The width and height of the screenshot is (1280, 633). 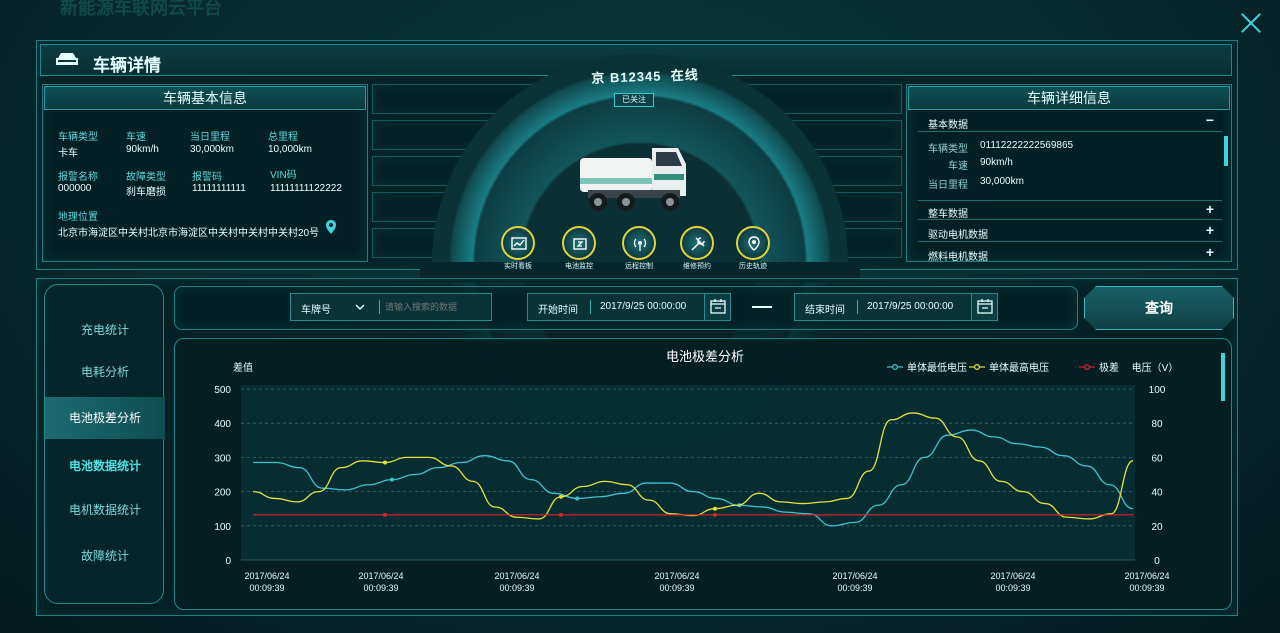 What do you see at coordinates (146, 192) in the screenshot?
I see `field-value: 刹车磨损` at bounding box center [146, 192].